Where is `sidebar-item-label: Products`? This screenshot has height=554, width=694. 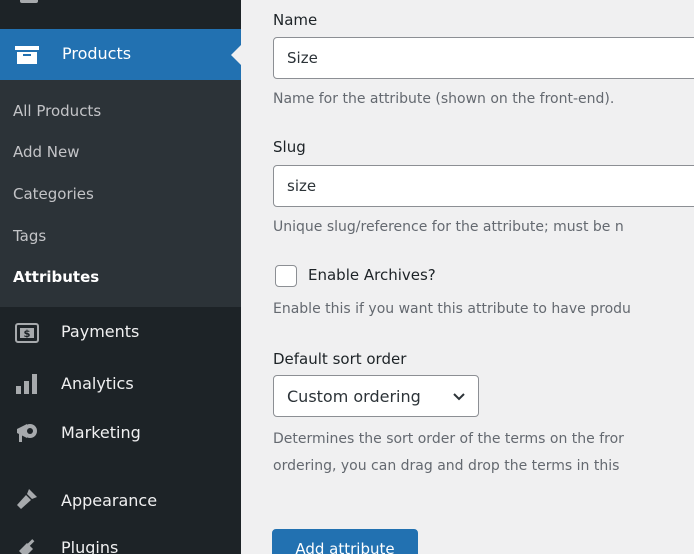 sidebar-item-label: Products is located at coordinates (97, 53).